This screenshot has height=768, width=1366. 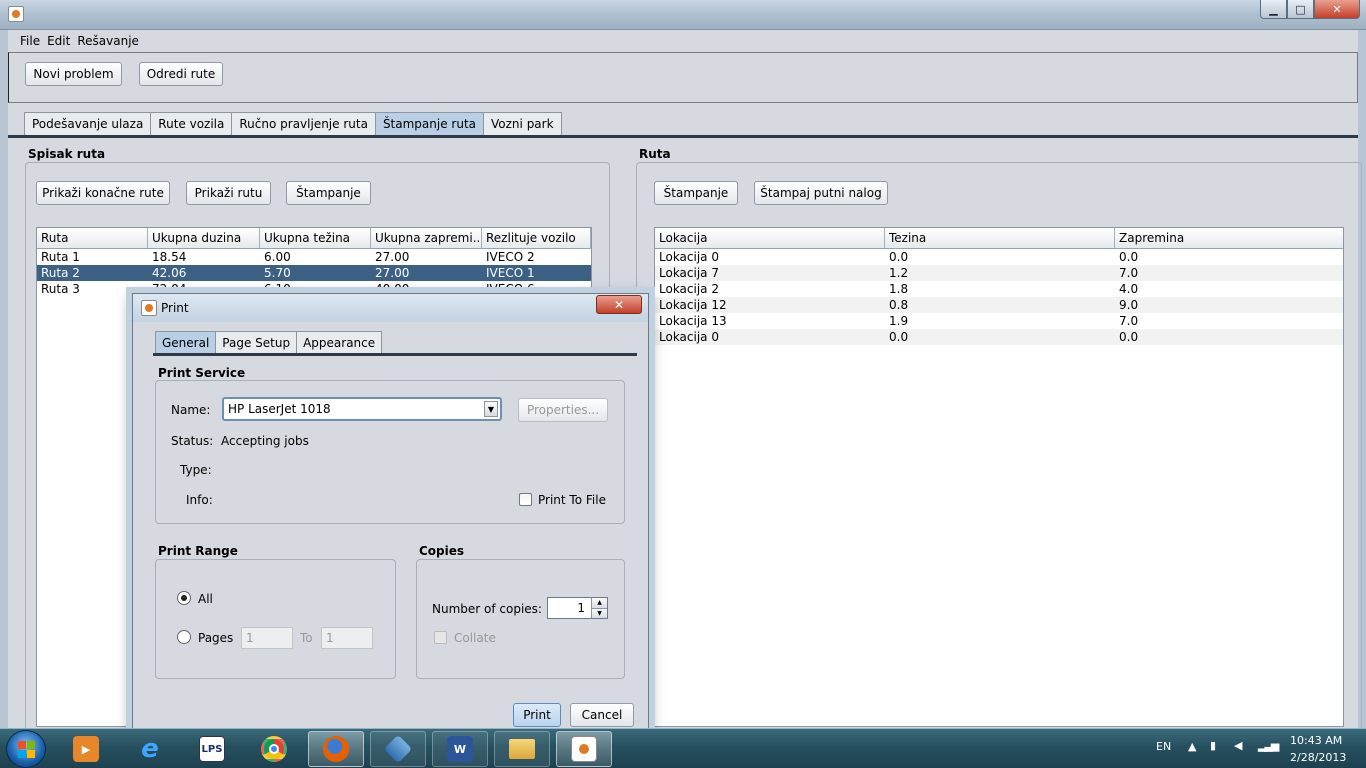 I want to click on pages-label: Pages, so click(x=215, y=638).